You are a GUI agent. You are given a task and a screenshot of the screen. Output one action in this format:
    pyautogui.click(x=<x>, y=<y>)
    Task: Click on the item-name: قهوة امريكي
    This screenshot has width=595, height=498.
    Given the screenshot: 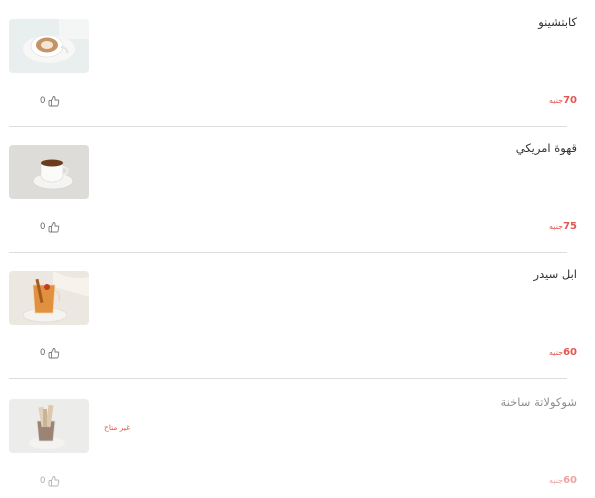 What is the action you would take?
    pyautogui.click(x=546, y=148)
    